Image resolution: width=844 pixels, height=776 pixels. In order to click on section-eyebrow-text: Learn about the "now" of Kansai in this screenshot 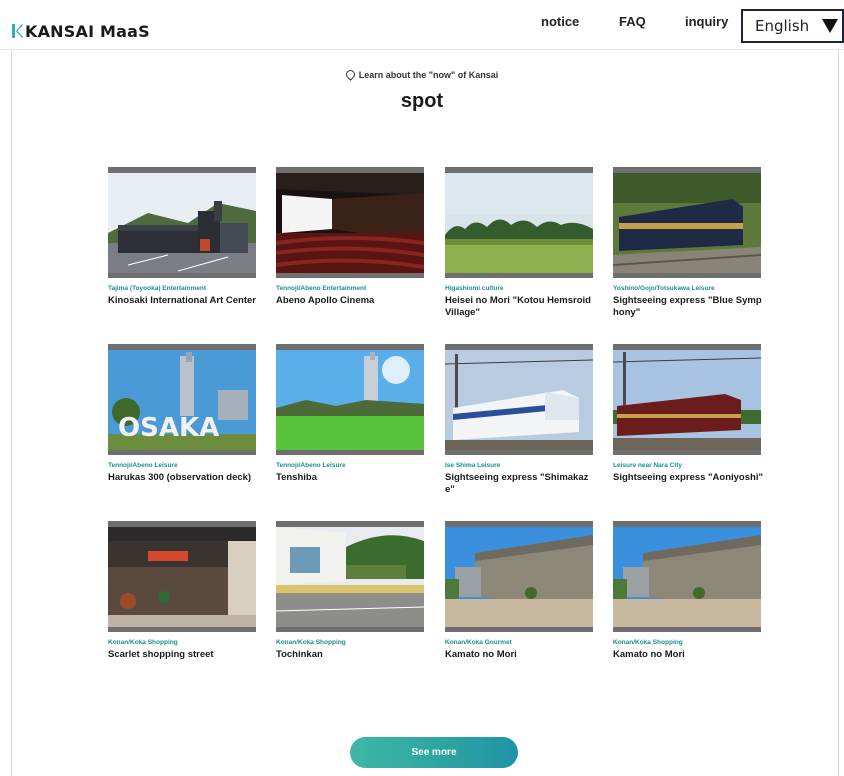, I will do `click(428, 75)`.